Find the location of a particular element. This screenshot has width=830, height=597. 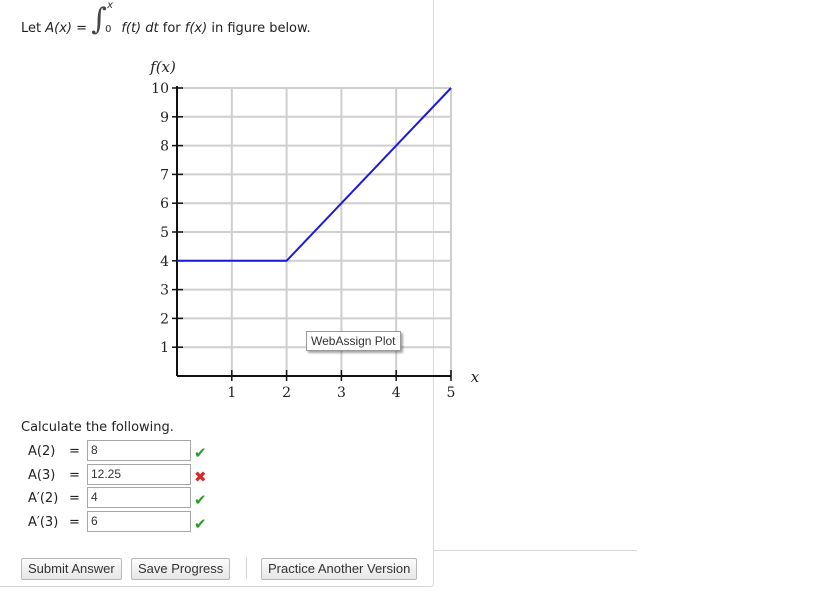

prompt-prefix: Let is located at coordinates (31, 28).